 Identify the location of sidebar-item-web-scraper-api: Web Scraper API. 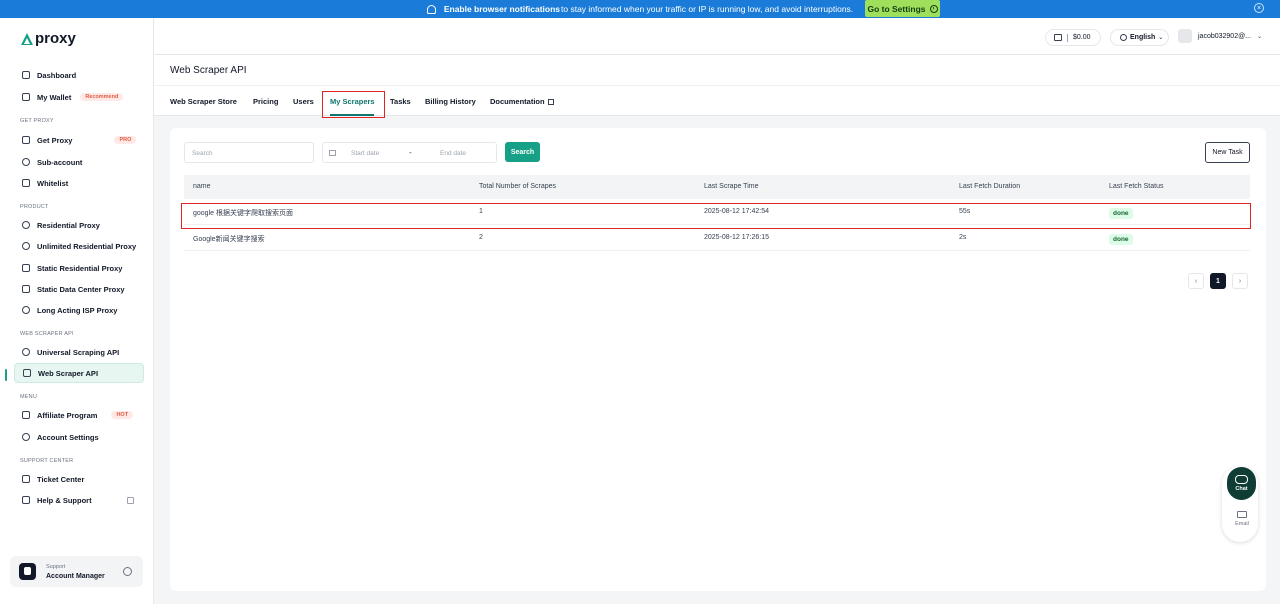
(79, 373).